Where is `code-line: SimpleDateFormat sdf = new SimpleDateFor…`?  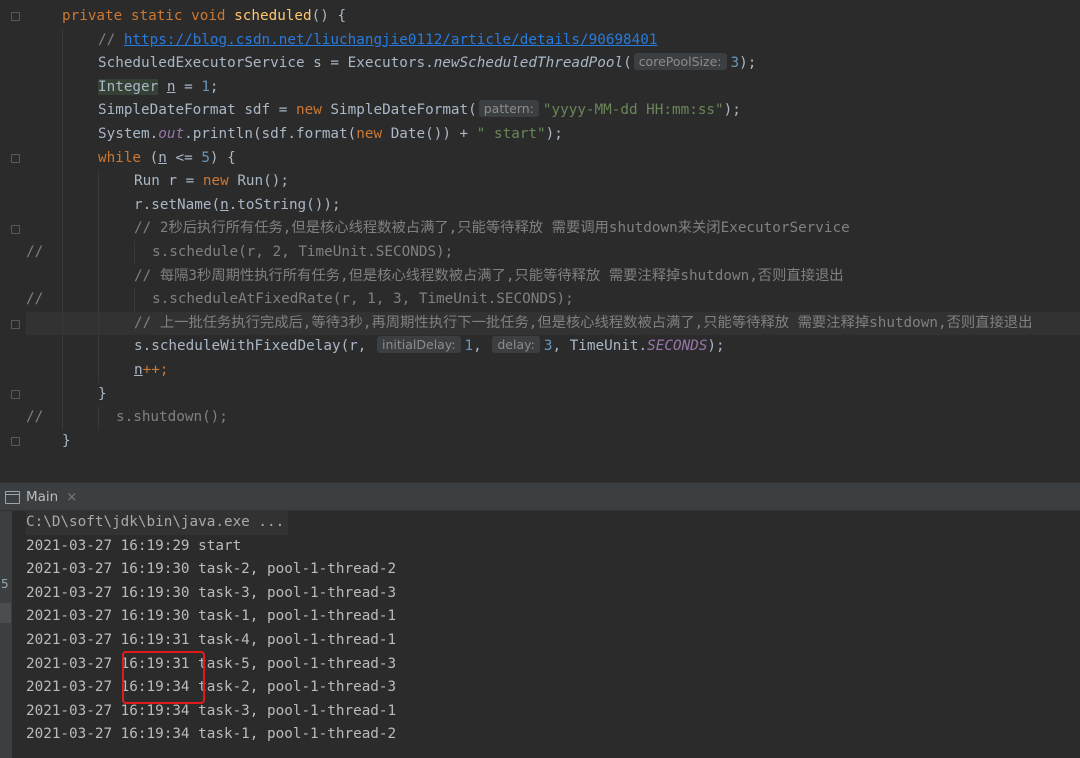
code-line: SimpleDateFormat sdf = new SimpleDateFor… is located at coordinates (553, 111).